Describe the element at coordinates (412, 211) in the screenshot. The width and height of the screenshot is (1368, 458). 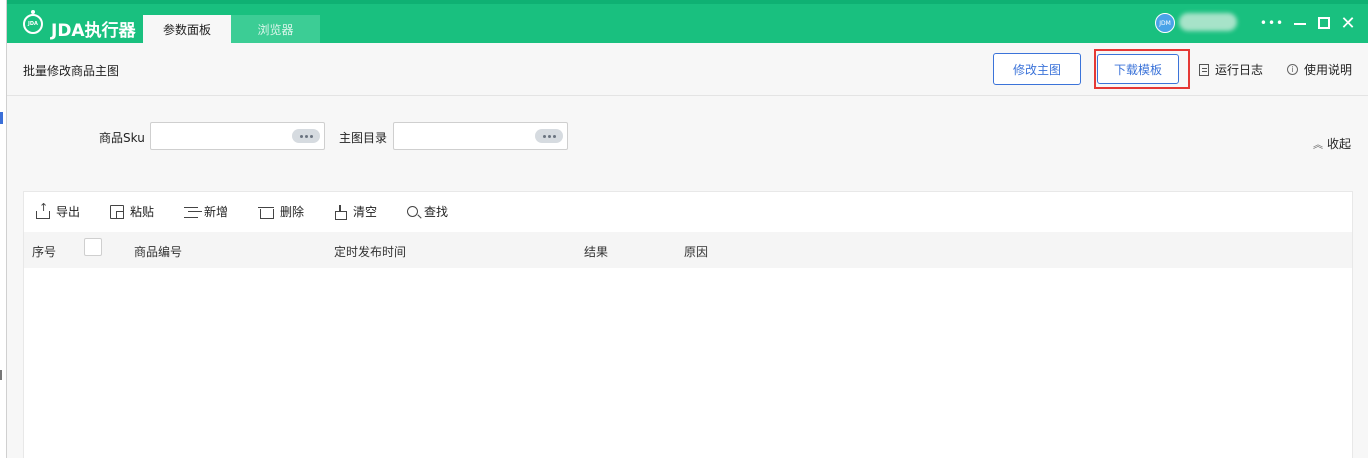
I see `search-icon` at that location.